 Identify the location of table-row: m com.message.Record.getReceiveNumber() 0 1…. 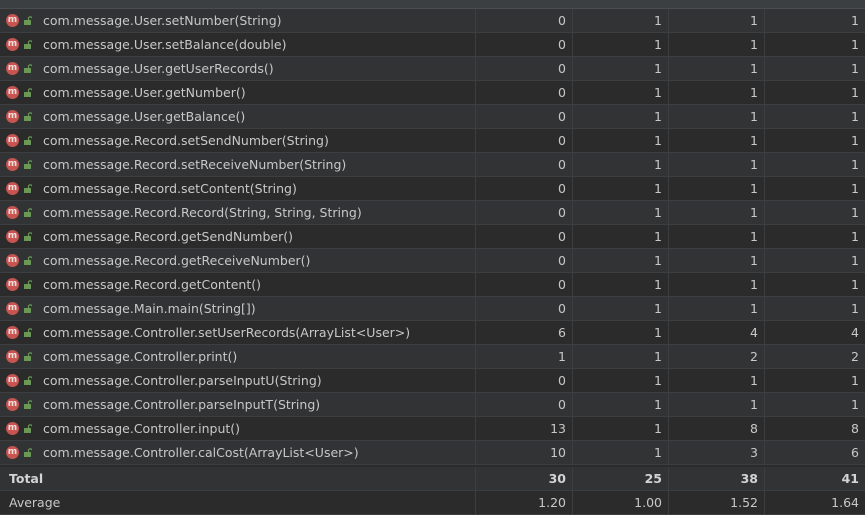
(432, 261).